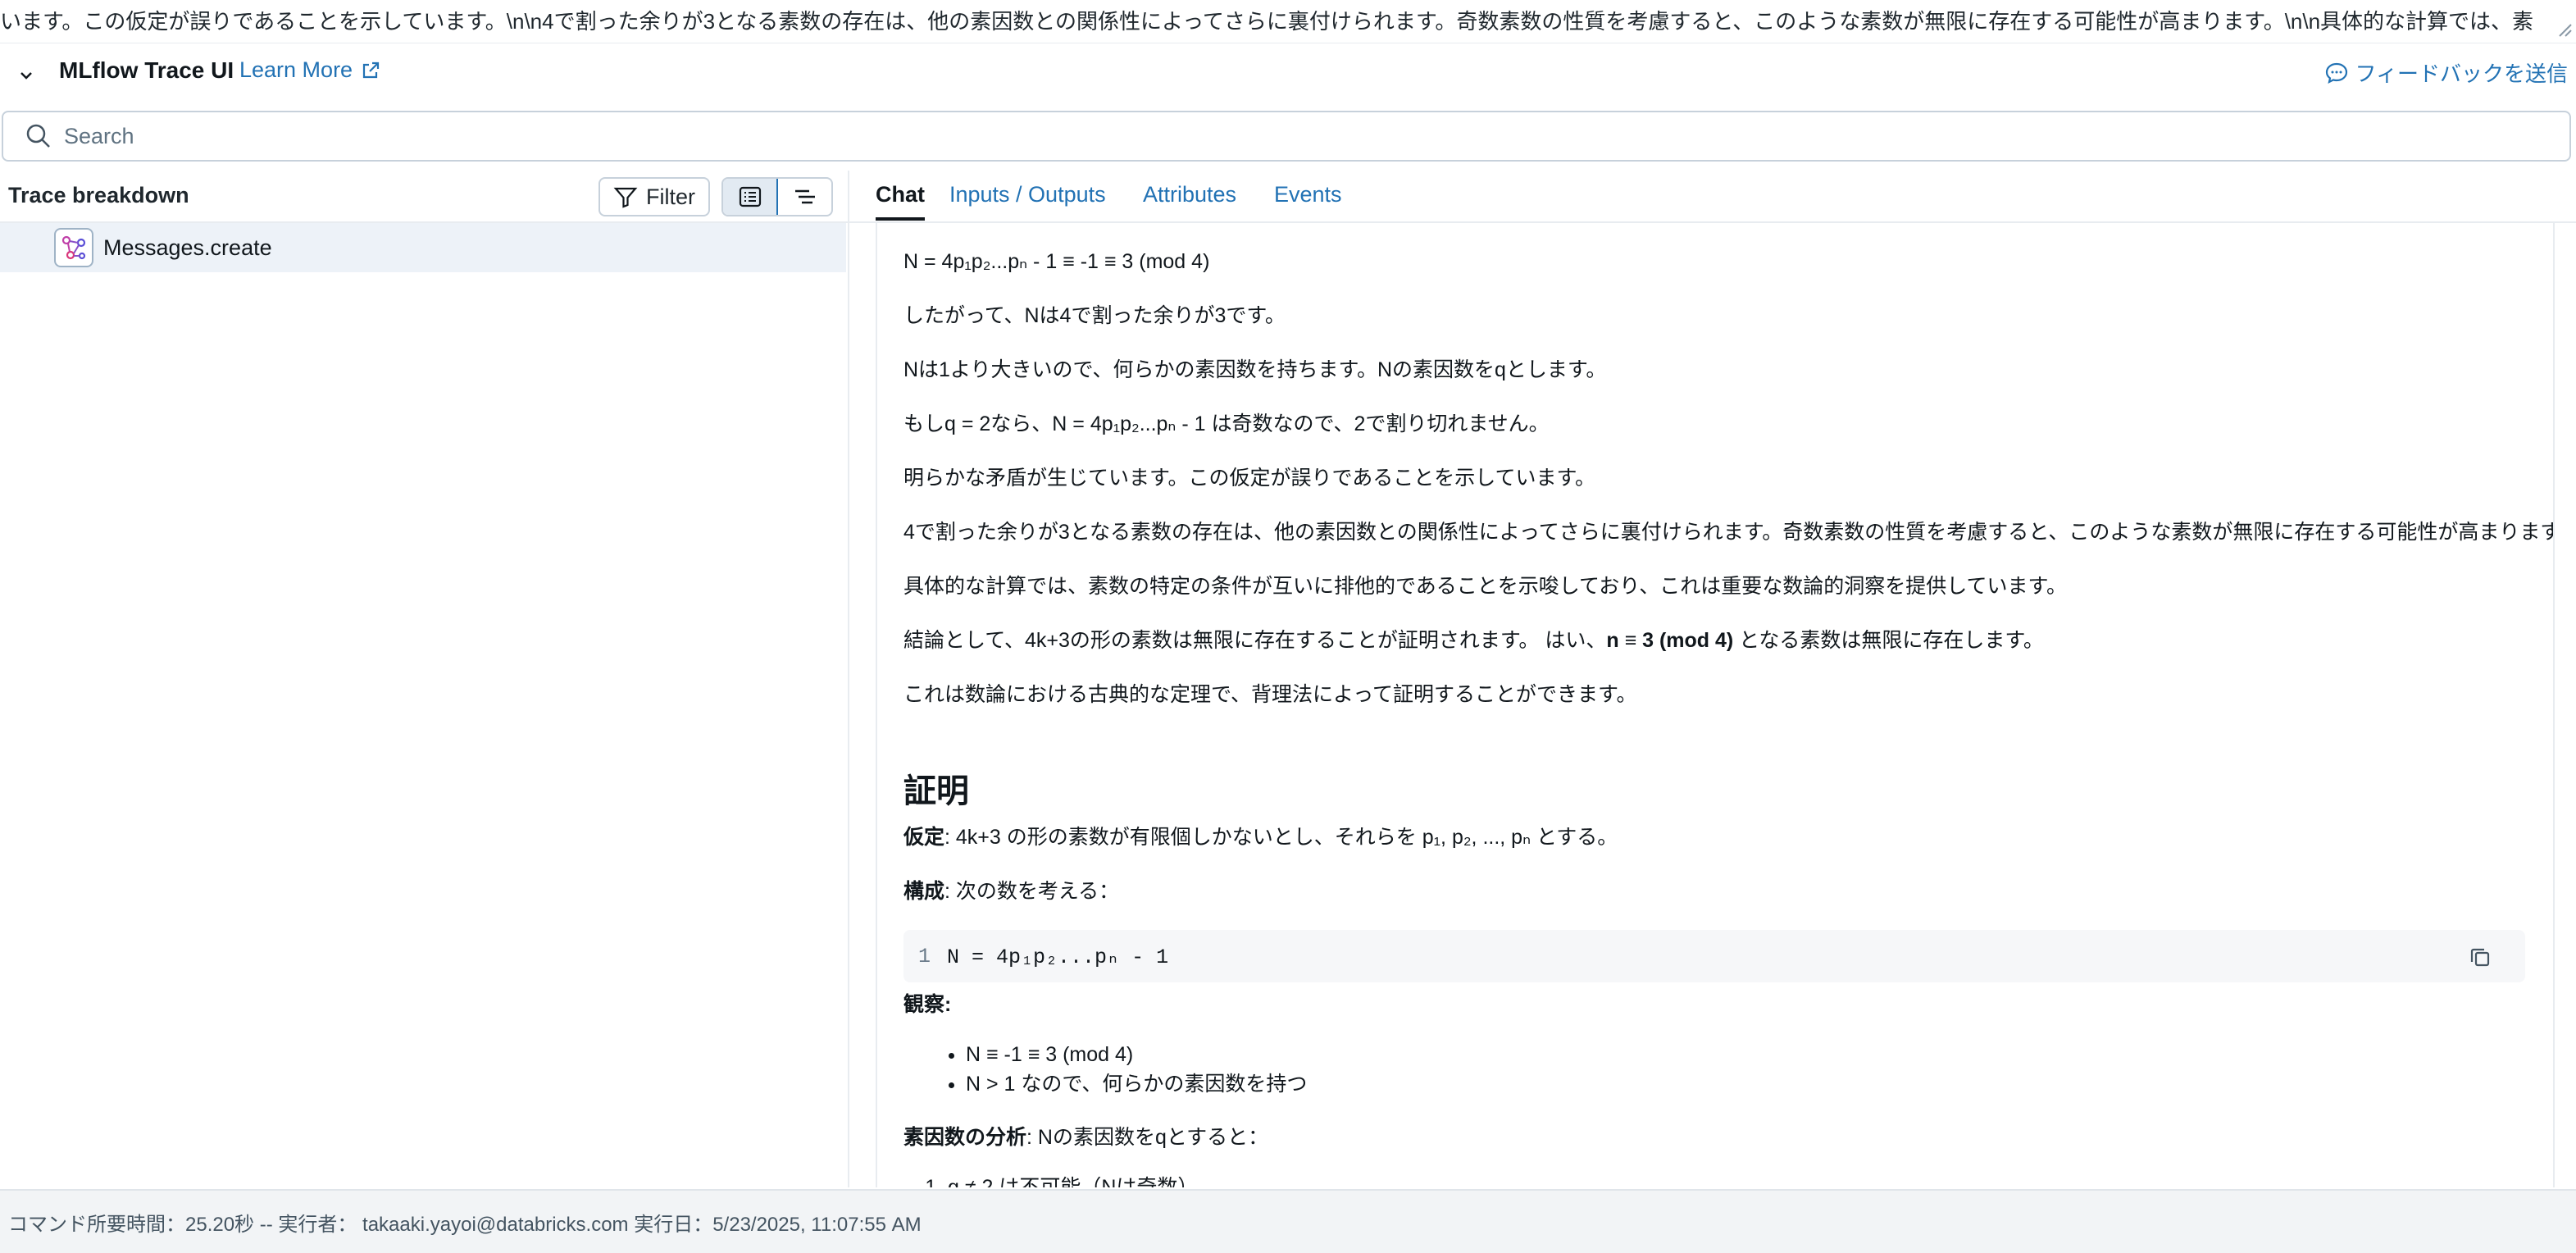 This screenshot has height=1253, width=2576. I want to click on construction-text: : 次の数を考える：, so click(1032, 891).